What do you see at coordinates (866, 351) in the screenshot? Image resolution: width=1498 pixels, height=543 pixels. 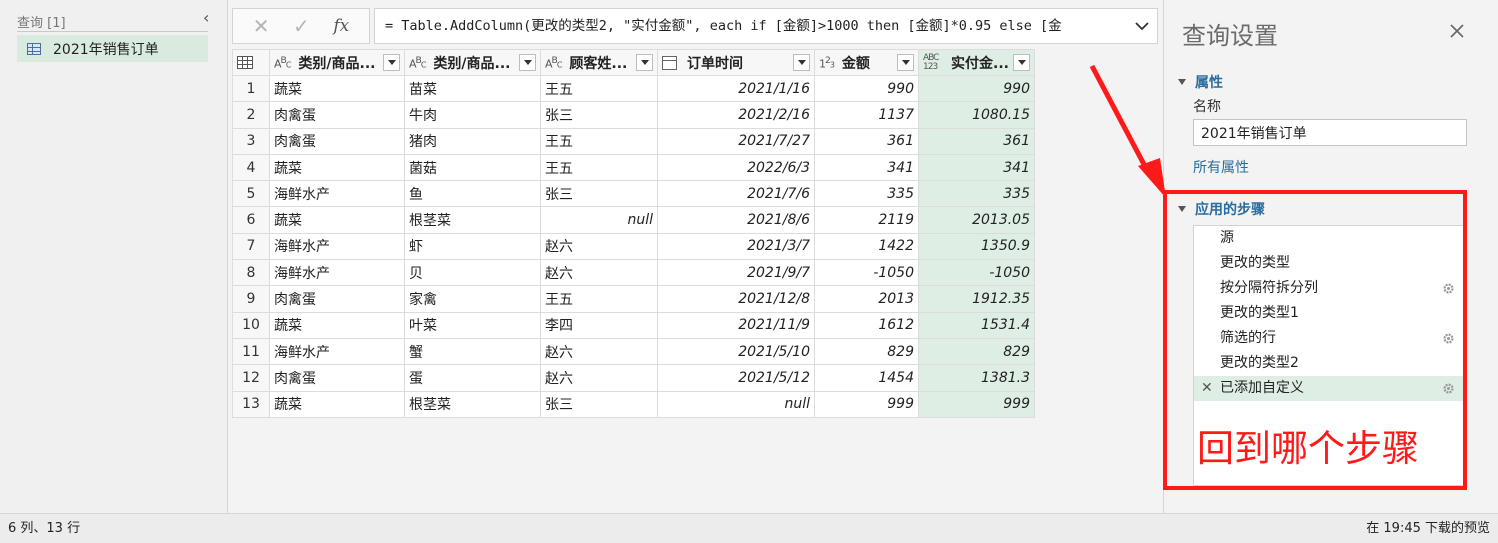 I see `table-cell: 829` at bounding box center [866, 351].